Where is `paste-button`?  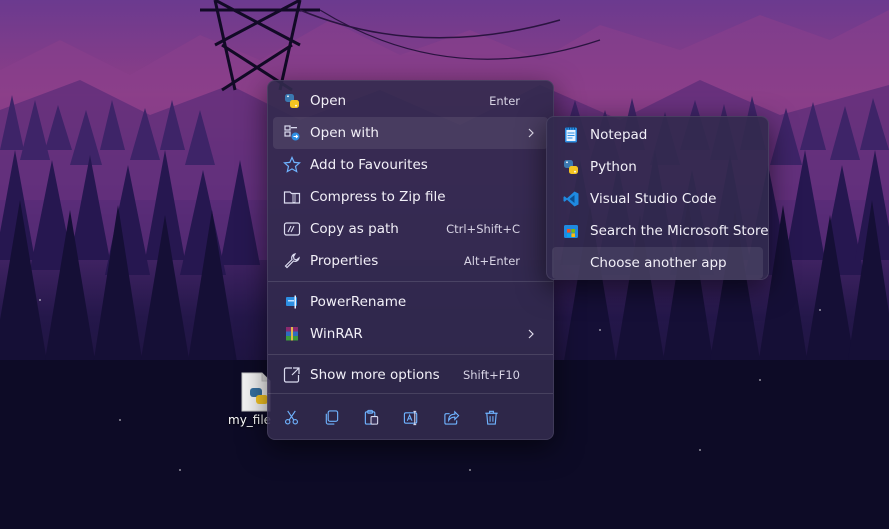
paste-button is located at coordinates (371, 417).